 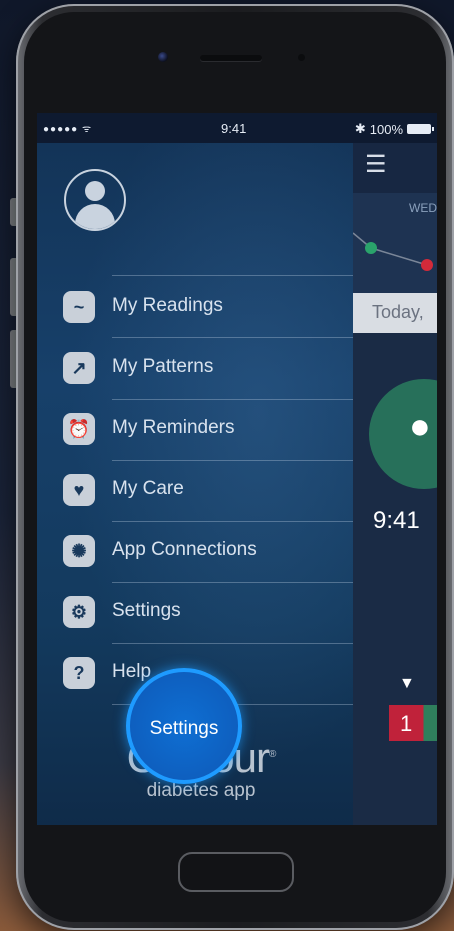 What do you see at coordinates (148, 488) in the screenshot?
I see `menu-item-label: My Care` at bounding box center [148, 488].